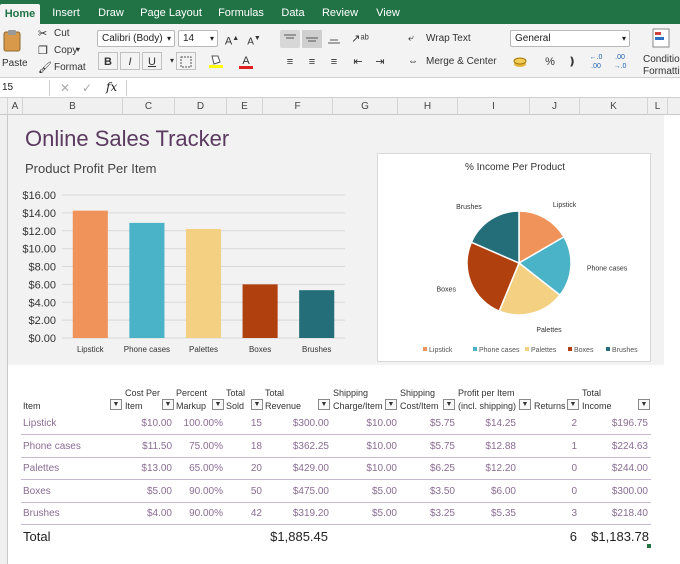  What do you see at coordinates (111, 87) in the screenshot?
I see `function-icon: fx` at bounding box center [111, 87].